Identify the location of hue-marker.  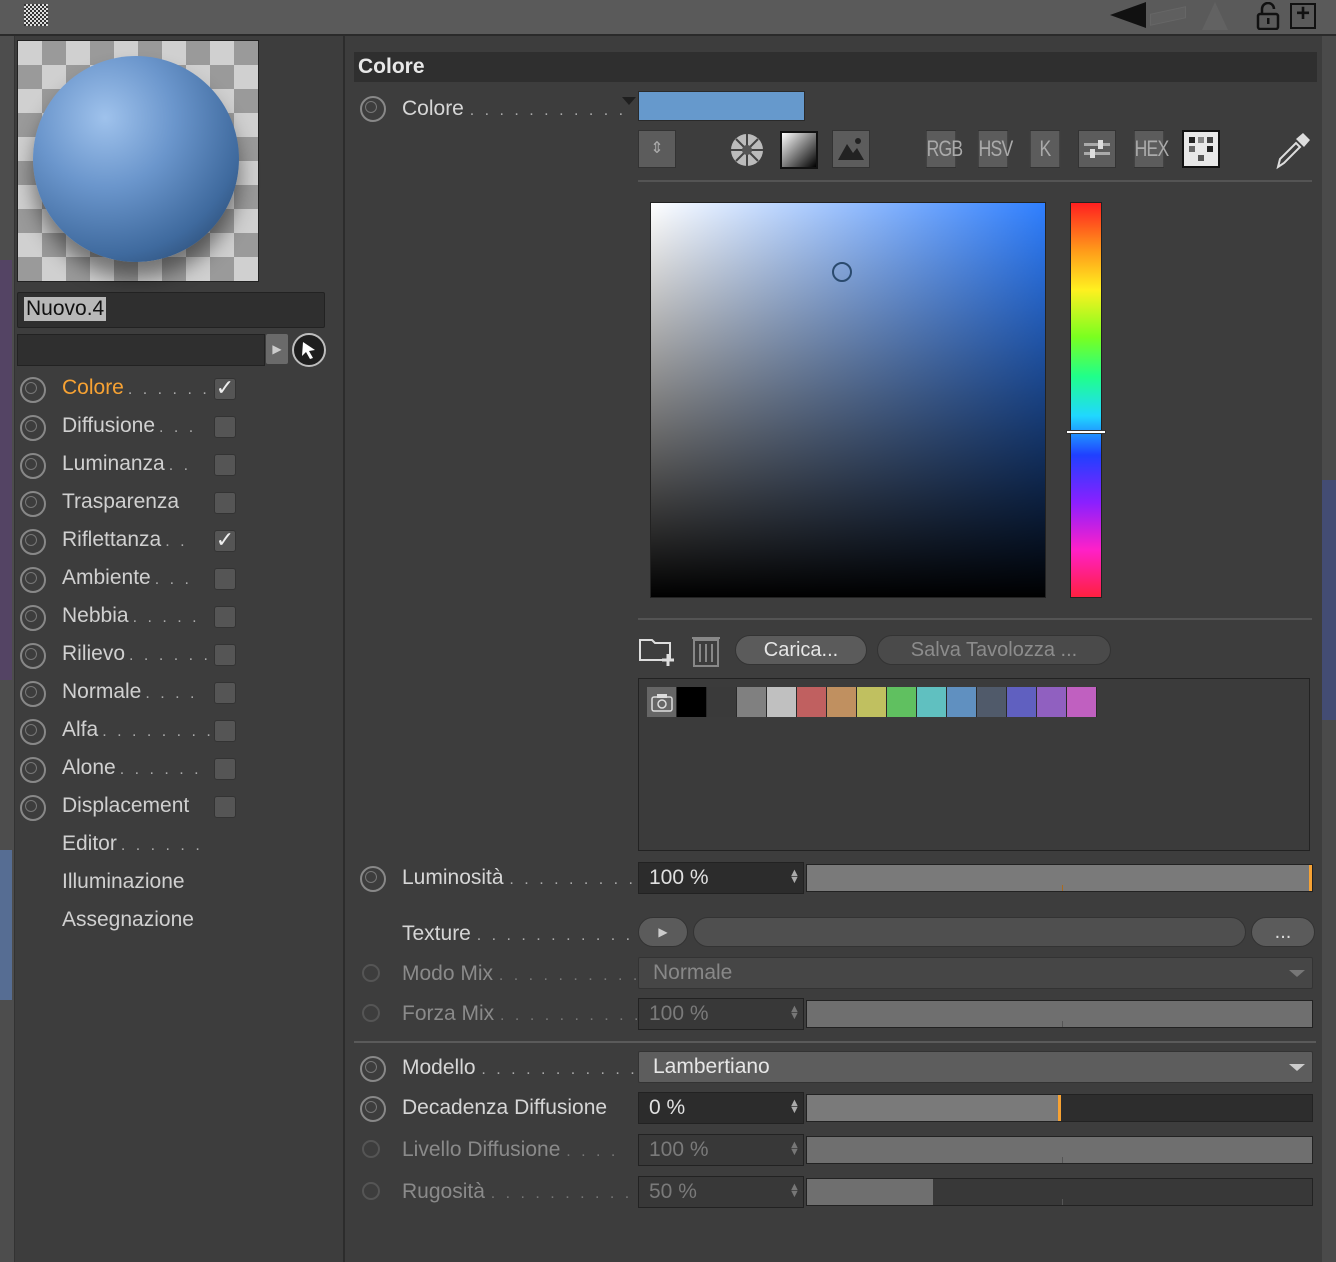
(1086, 432).